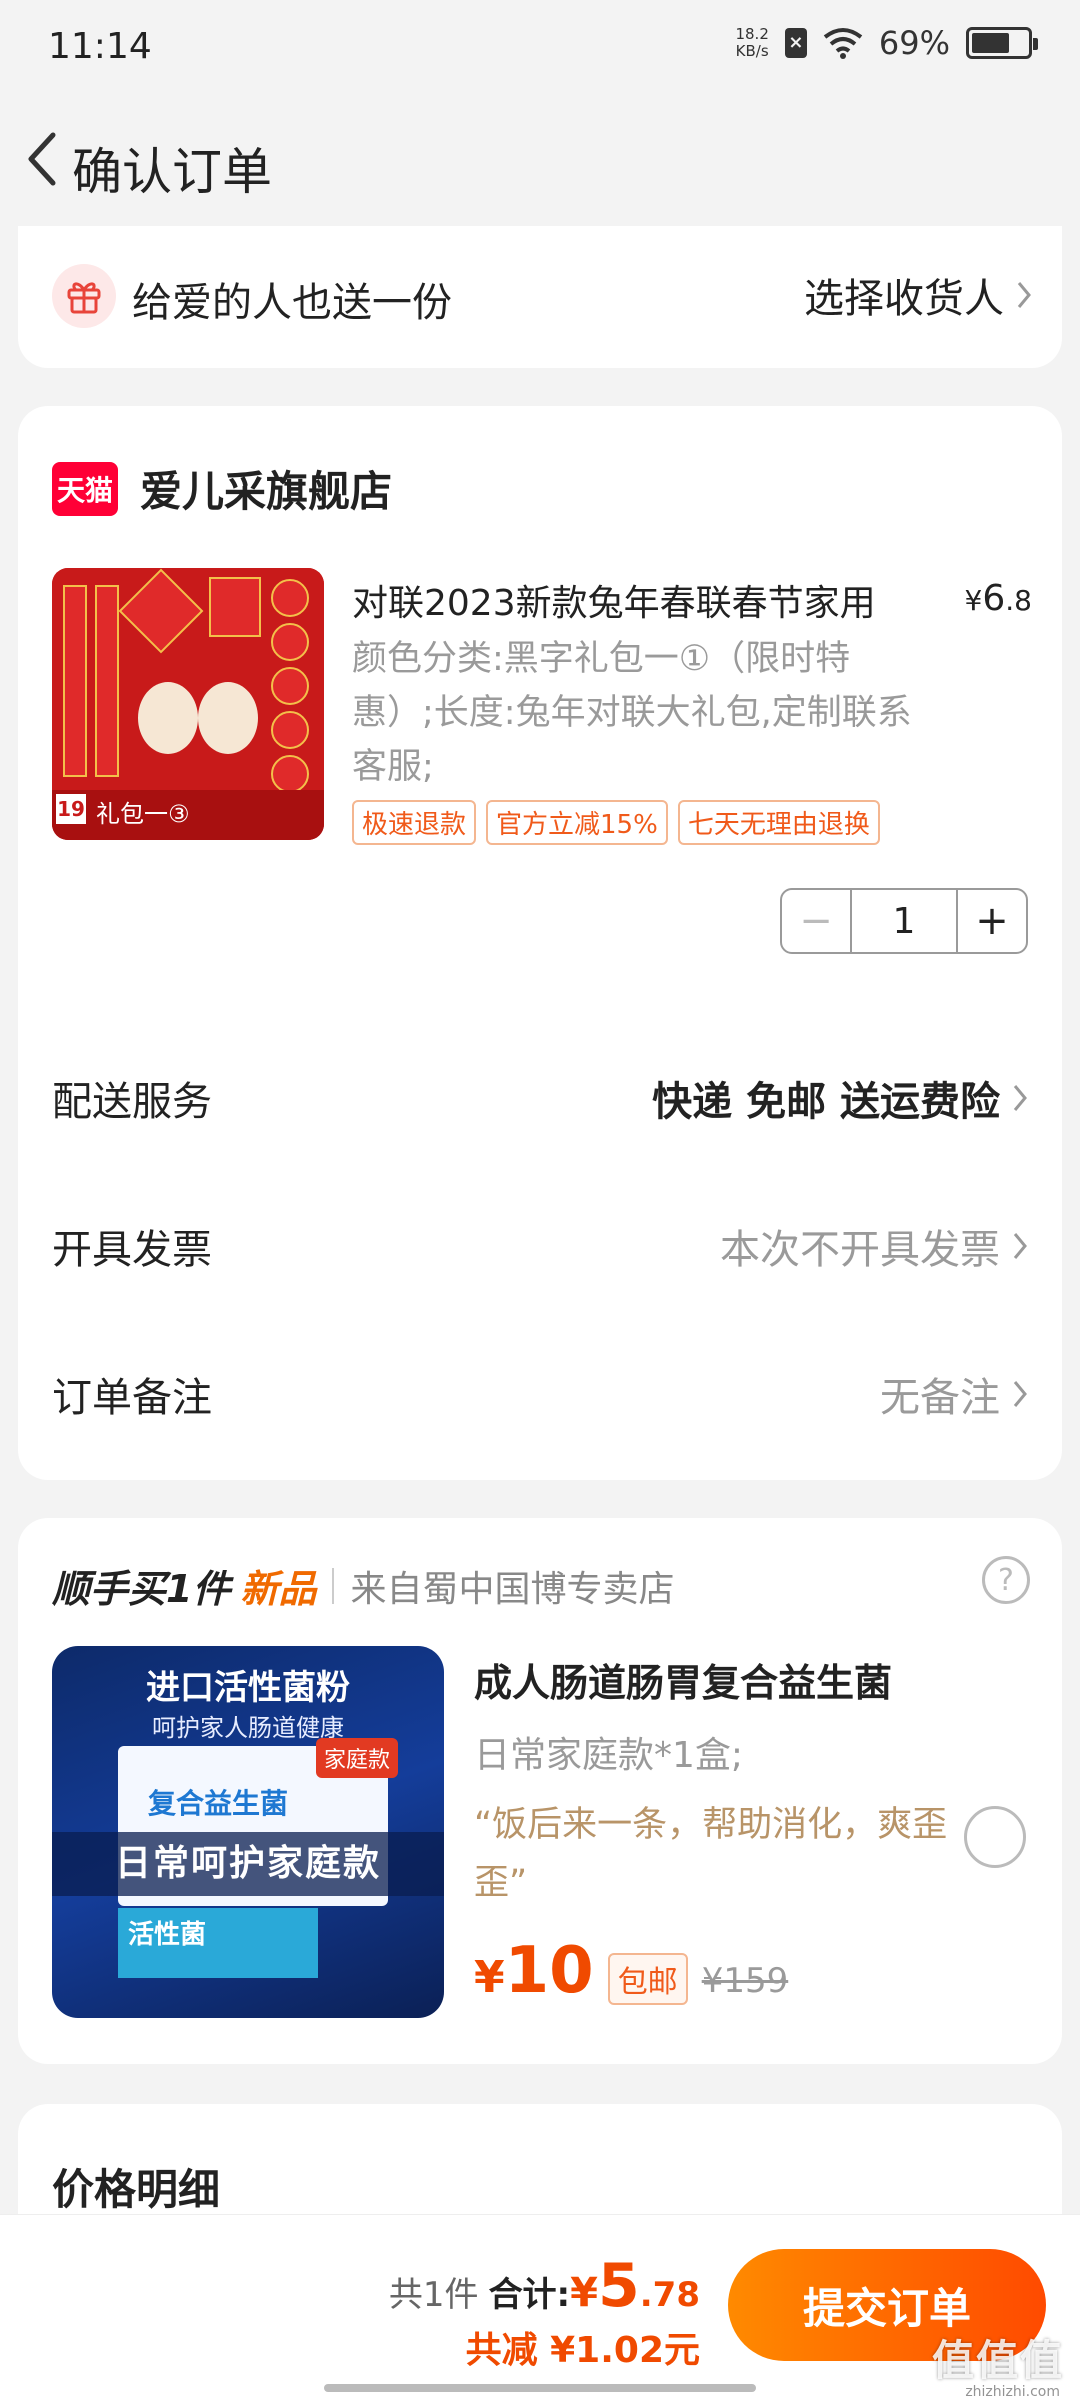 The width and height of the screenshot is (1080, 2400). What do you see at coordinates (583, 2347) in the screenshot?
I see `discount-text: 共减 ¥1.02元` at bounding box center [583, 2347].